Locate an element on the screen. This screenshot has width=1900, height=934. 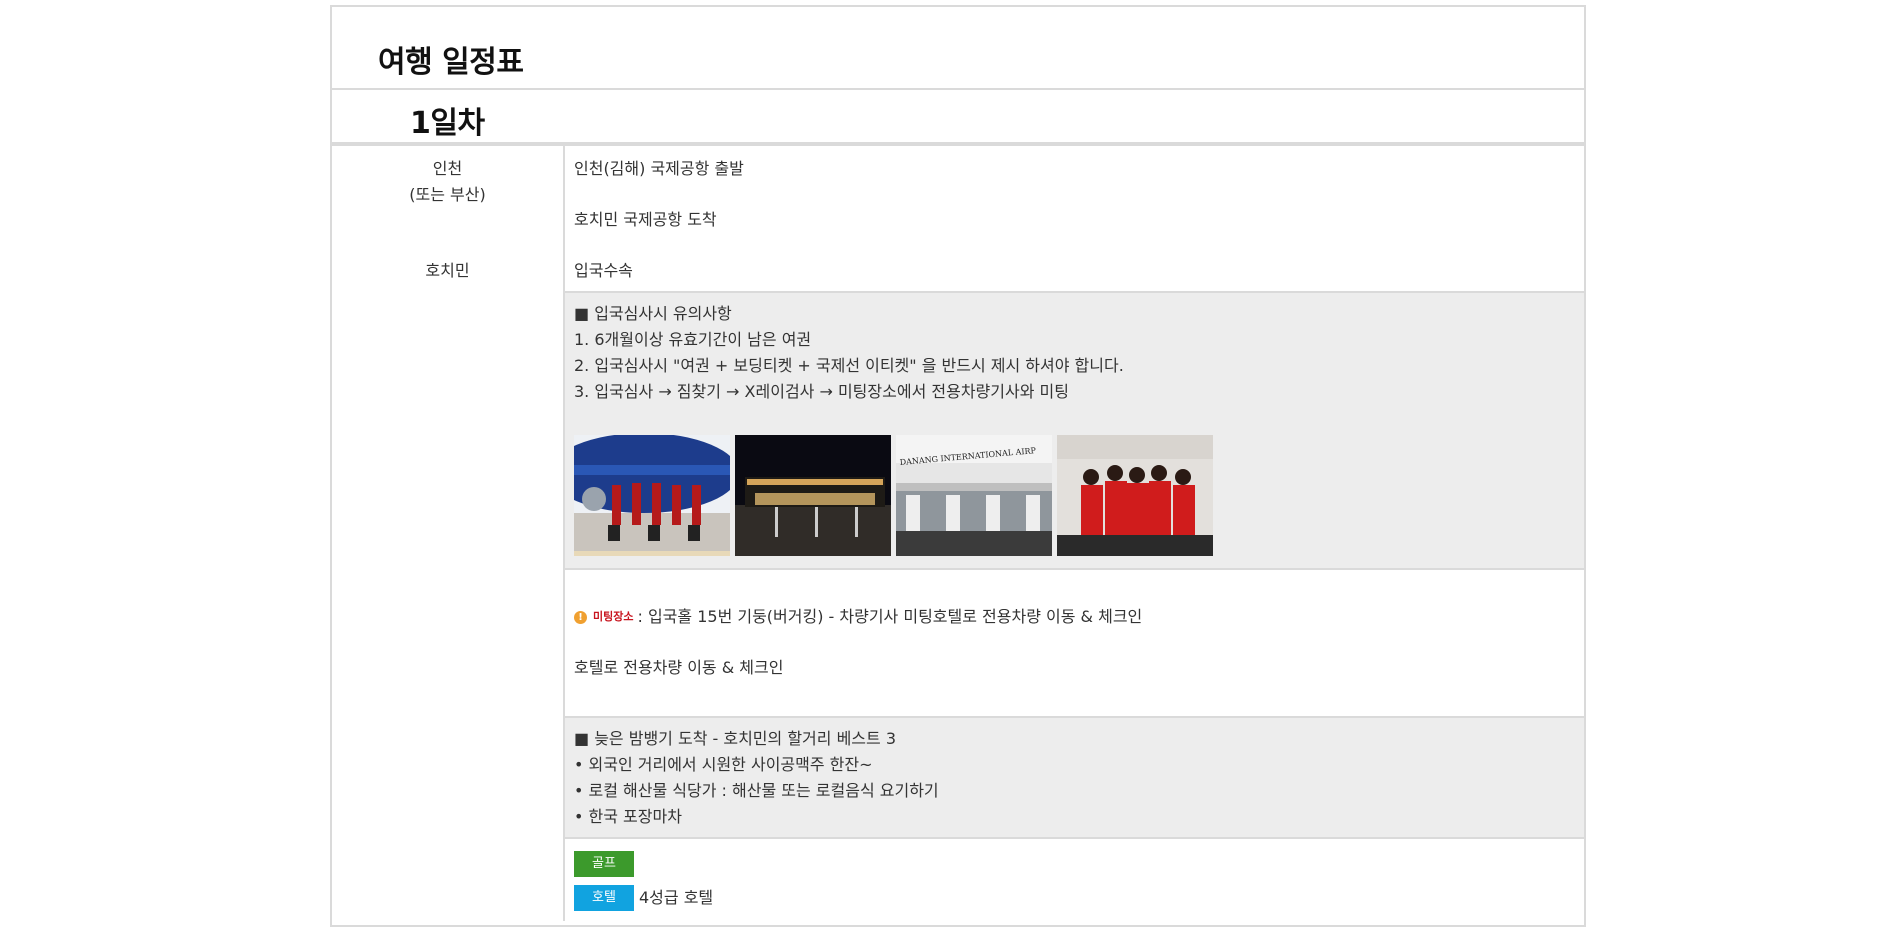
hotel-tag: 호텔 is located at coordinates (604, 898).